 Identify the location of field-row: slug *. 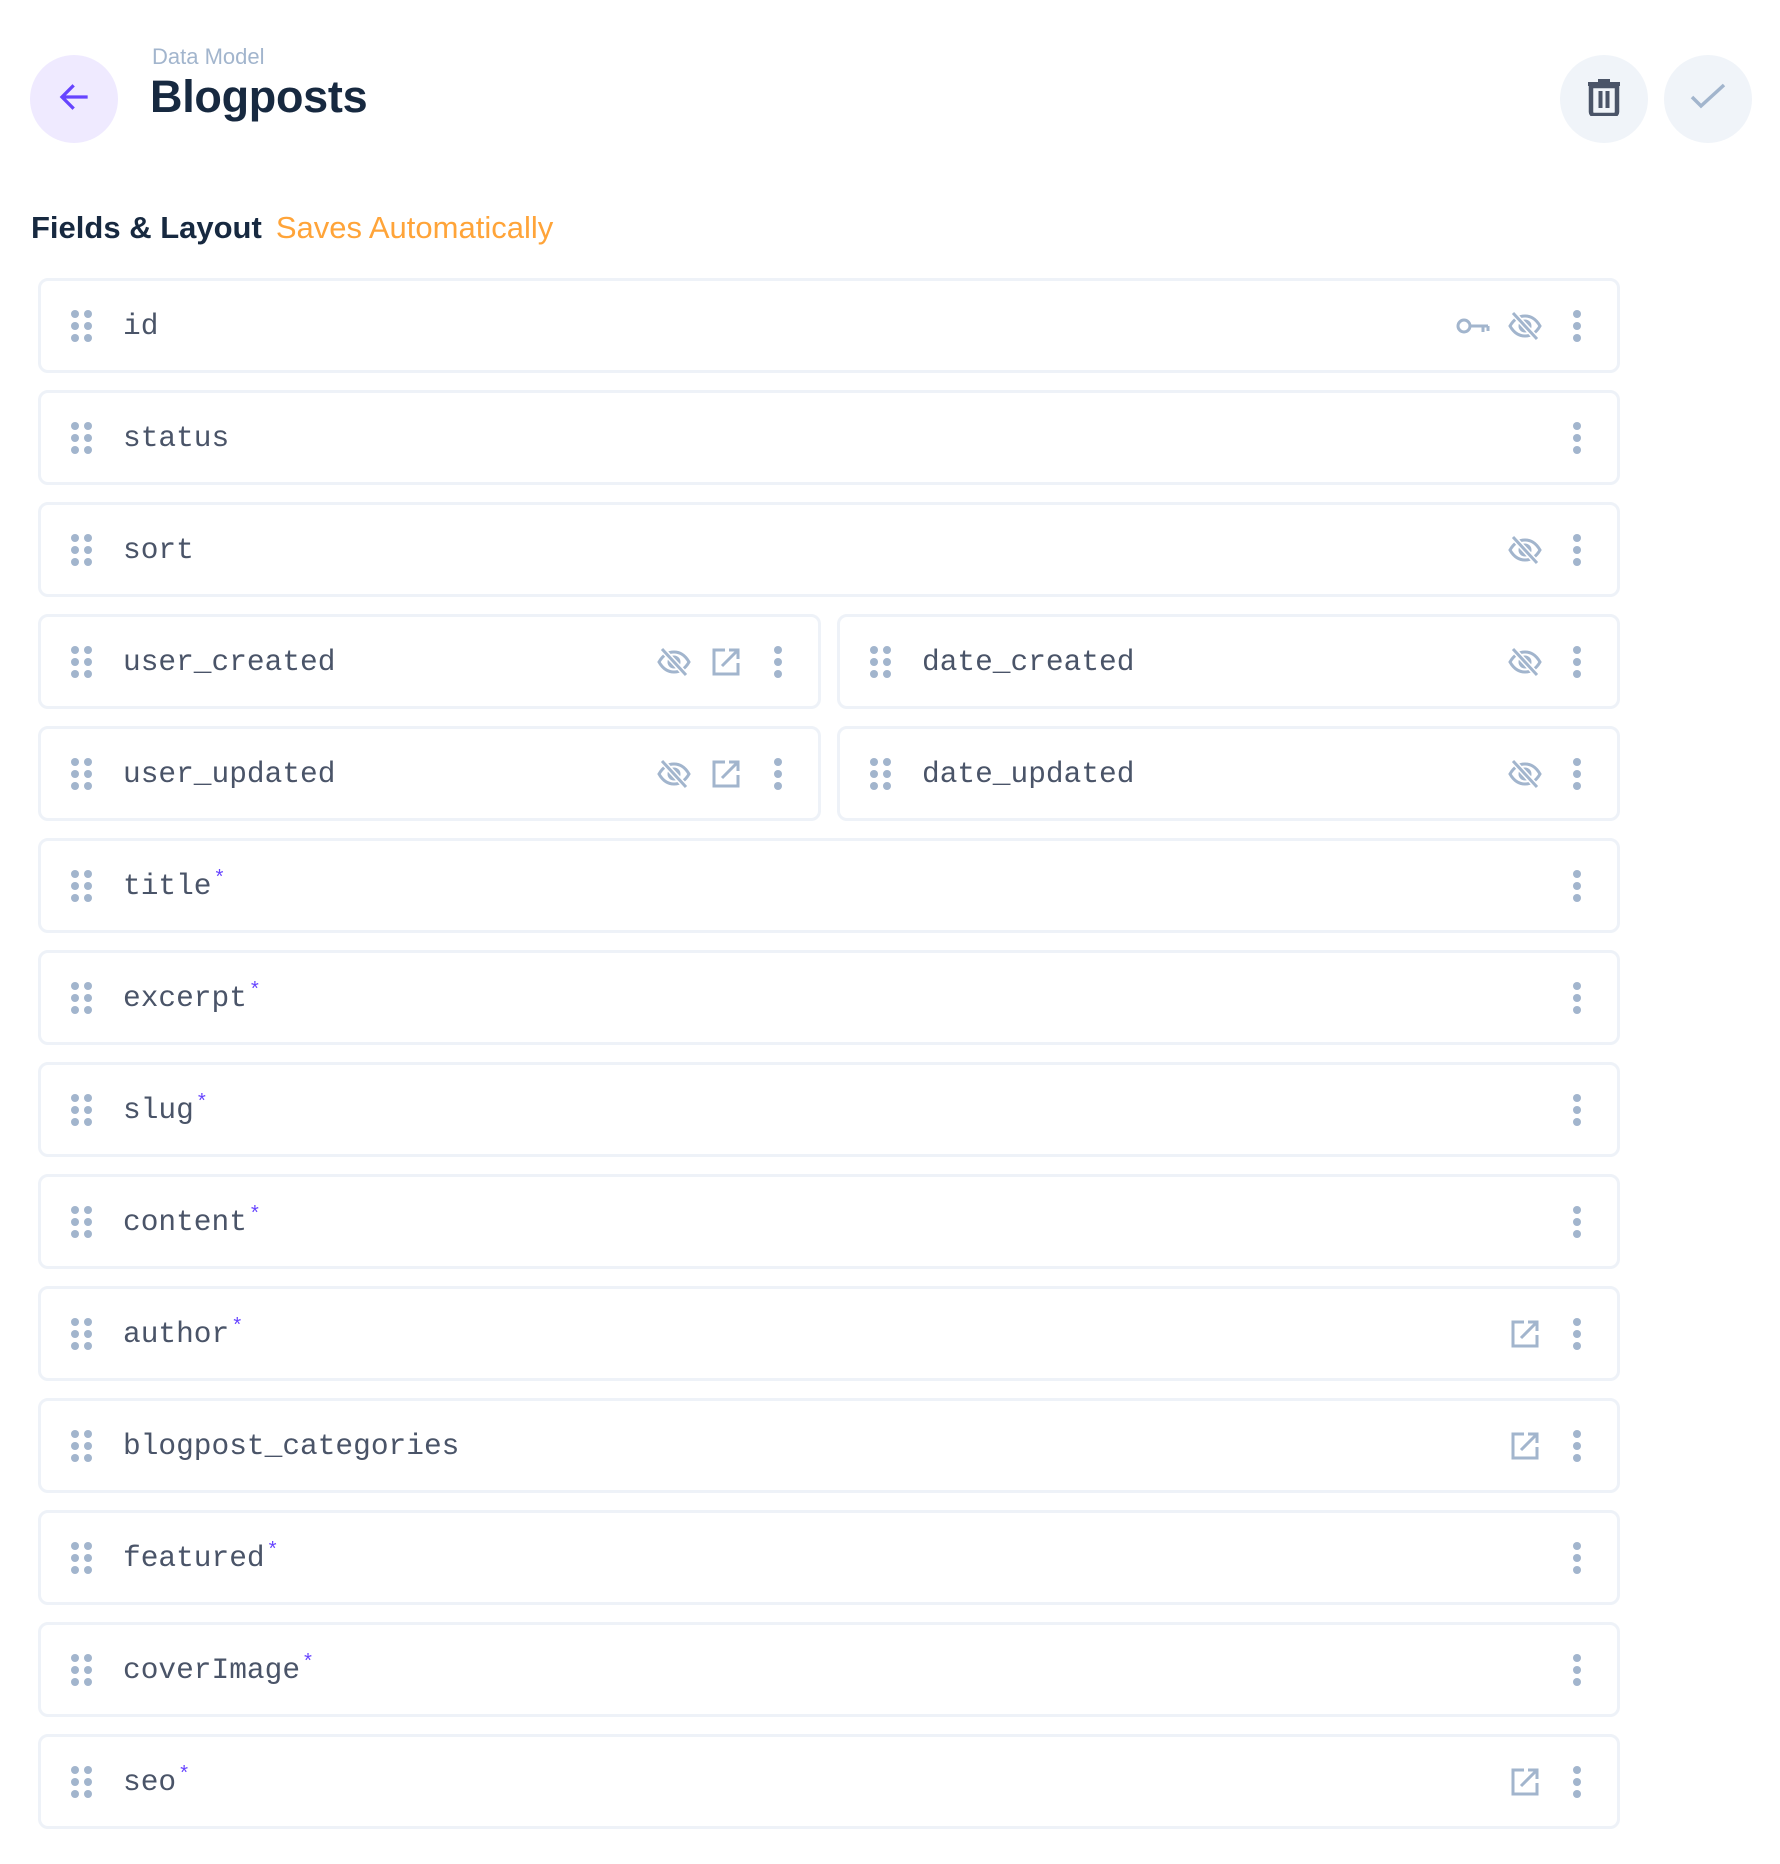
(829, 1109).